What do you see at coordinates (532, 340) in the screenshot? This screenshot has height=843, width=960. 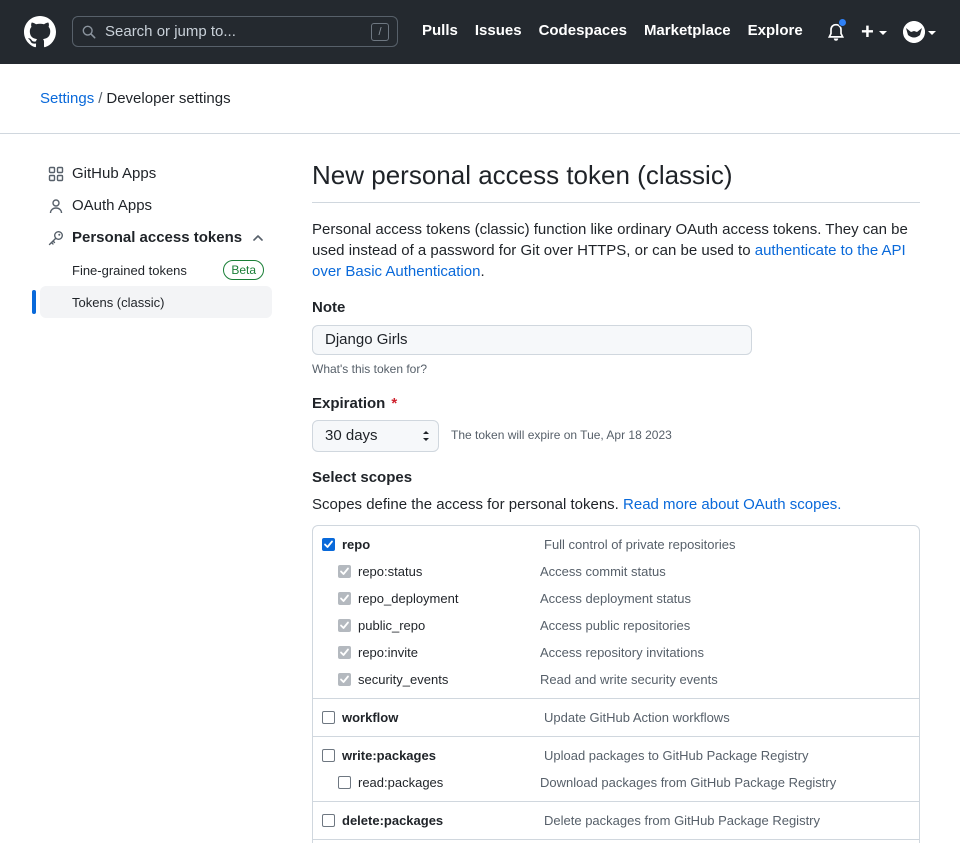 I see `note-field: Django Girls` at bounding box center [532, 340].